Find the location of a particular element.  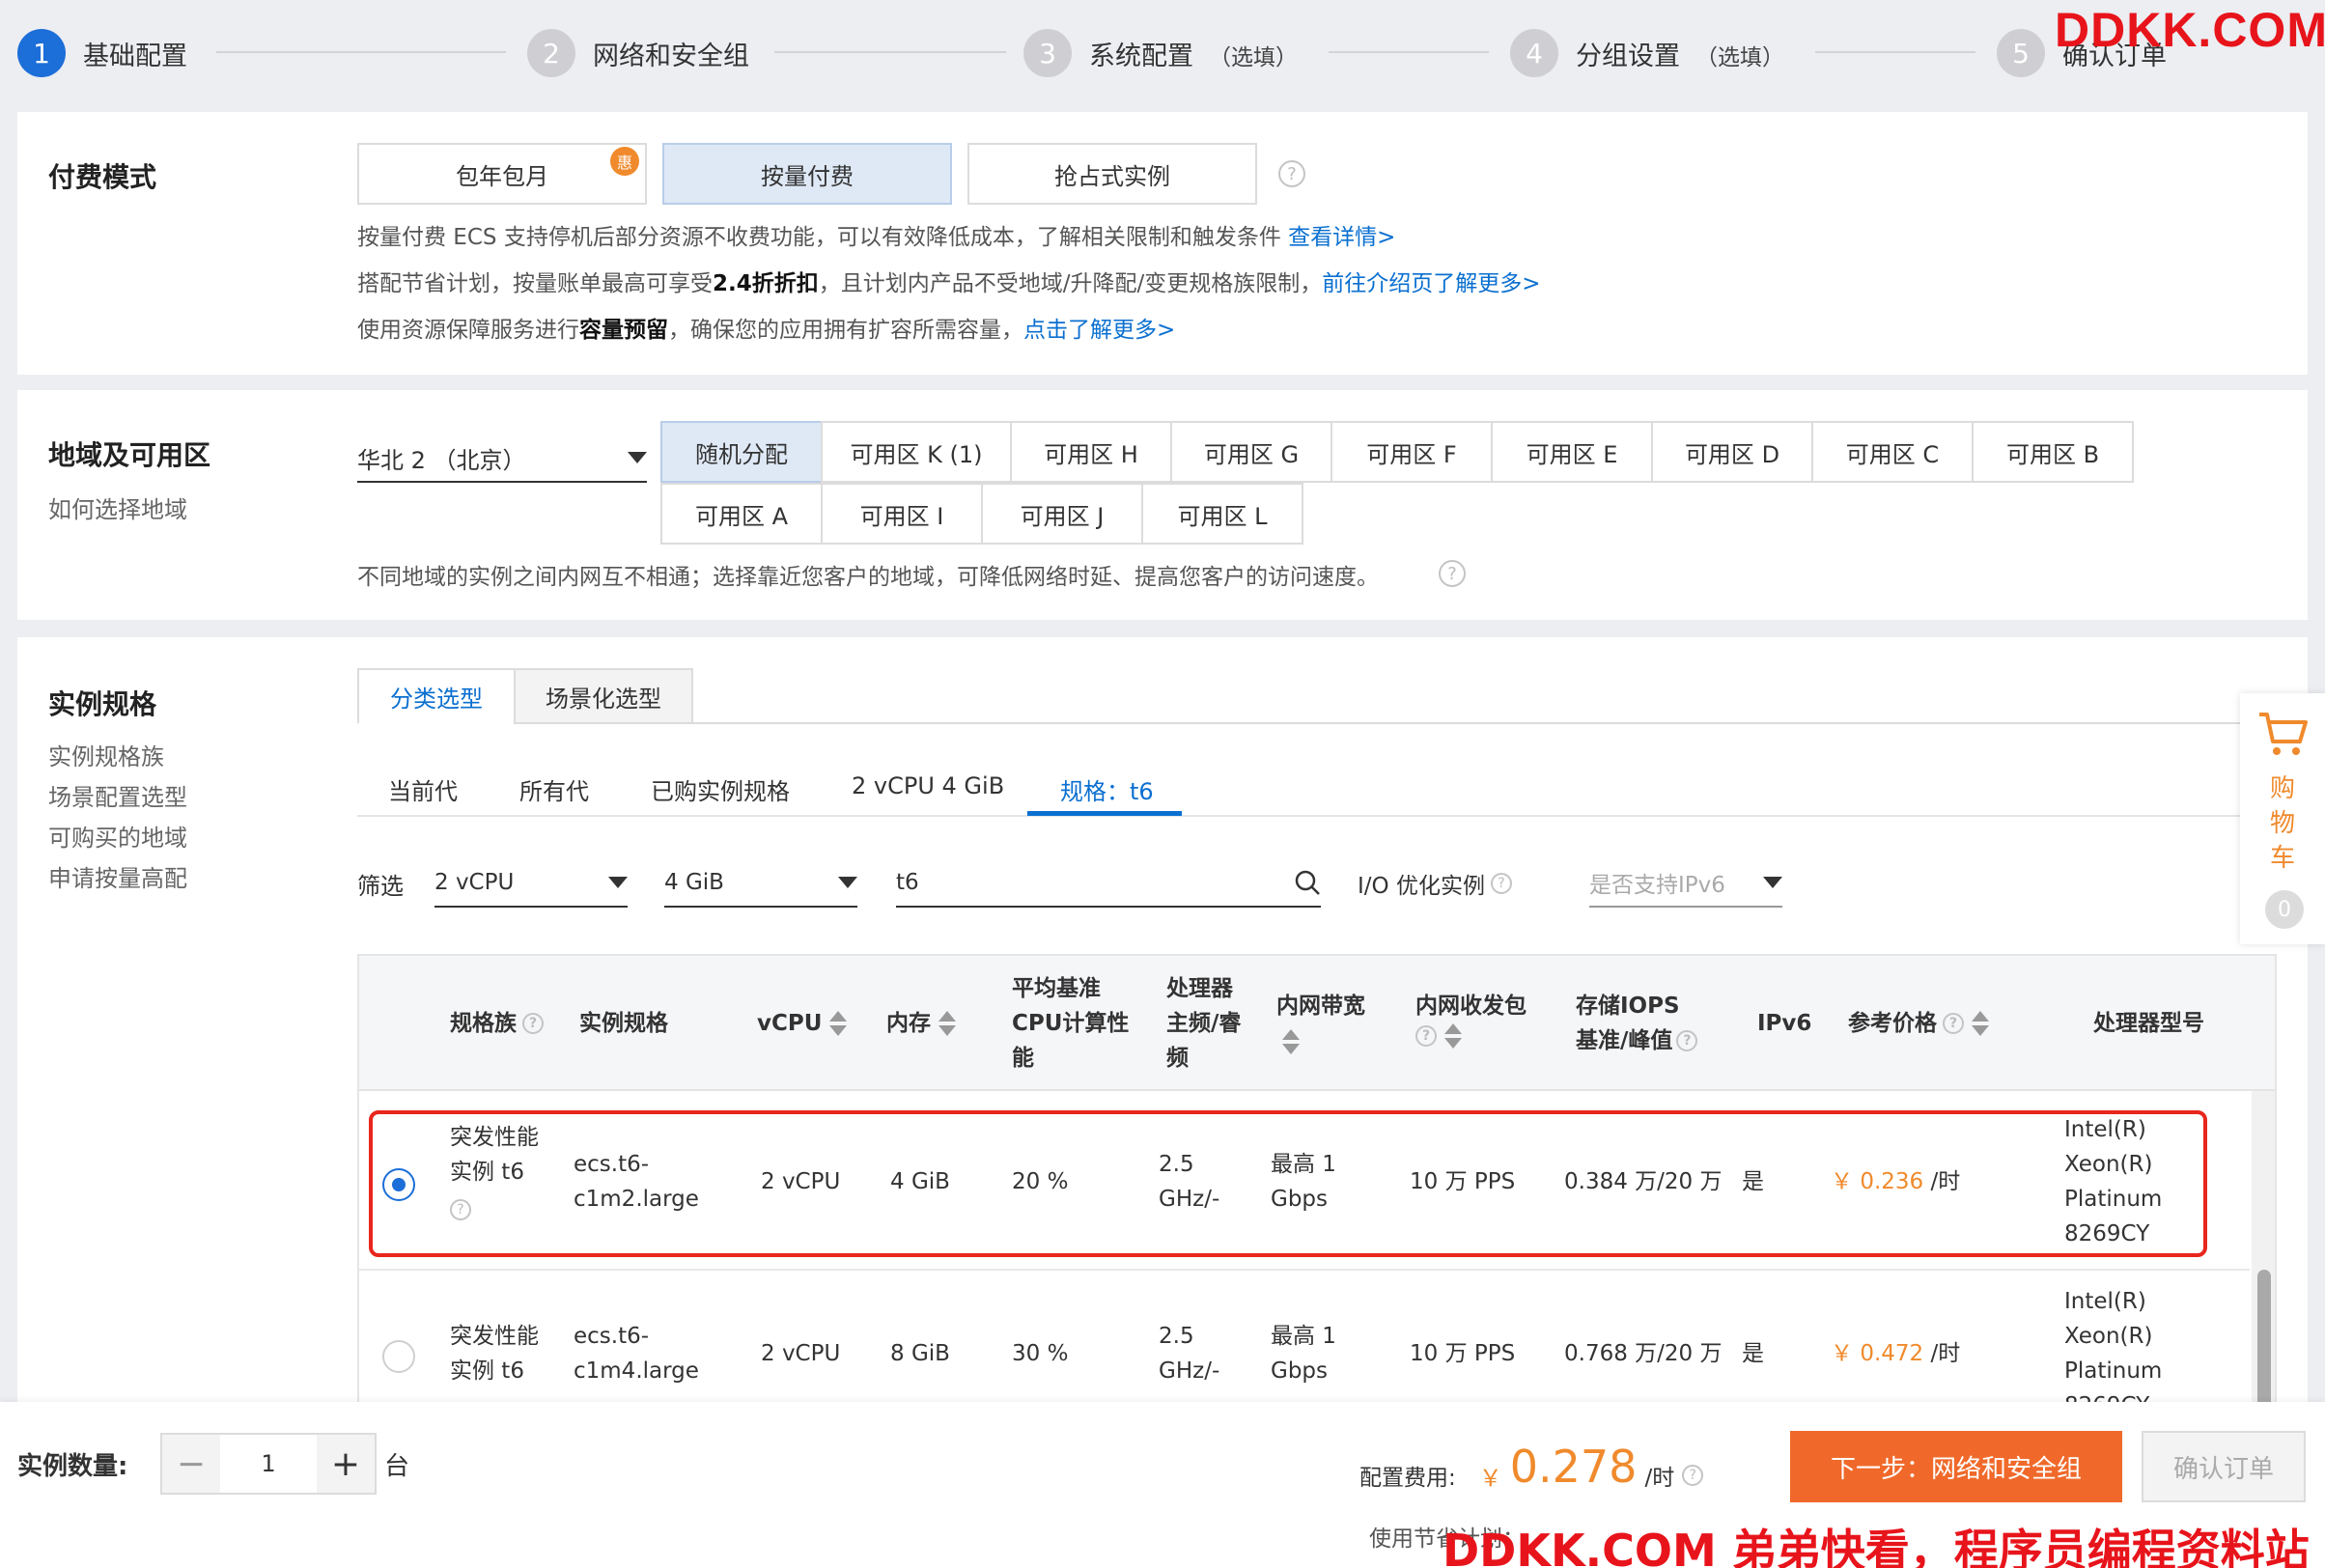

vcpu-filter-select: 2 vCPU is located at coordinates (531, 884).